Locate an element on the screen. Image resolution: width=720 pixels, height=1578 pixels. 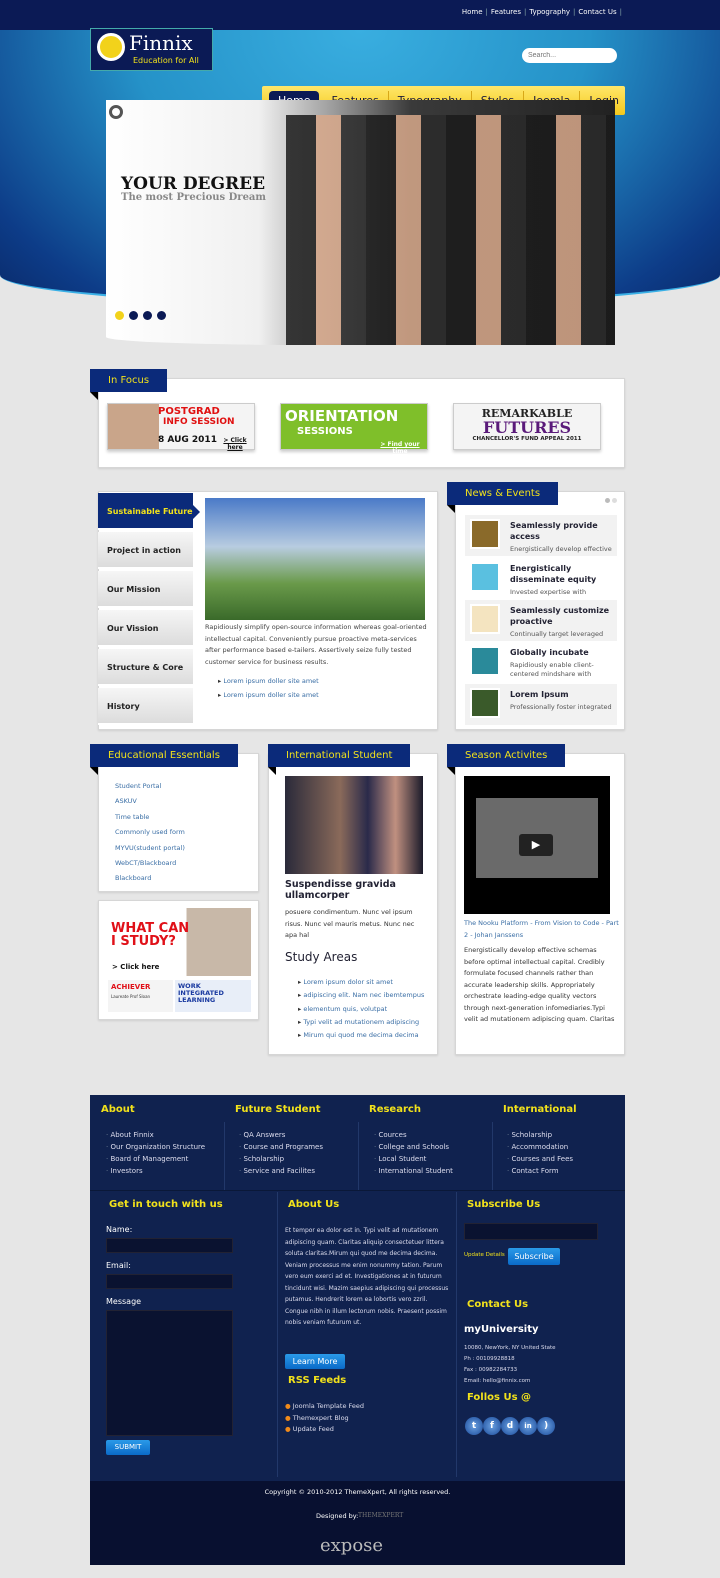
email-input is located at coordinates (169, 1281).